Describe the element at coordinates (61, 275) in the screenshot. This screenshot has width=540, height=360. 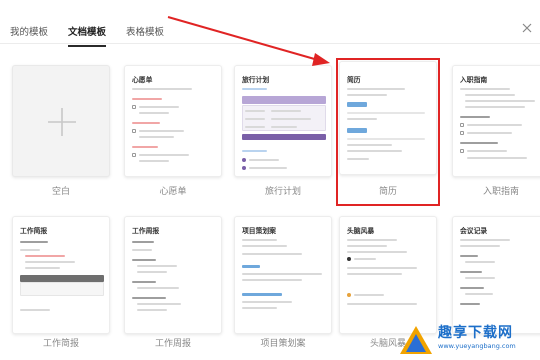
I see `template-card-work-brief: 工作简报` at that location.